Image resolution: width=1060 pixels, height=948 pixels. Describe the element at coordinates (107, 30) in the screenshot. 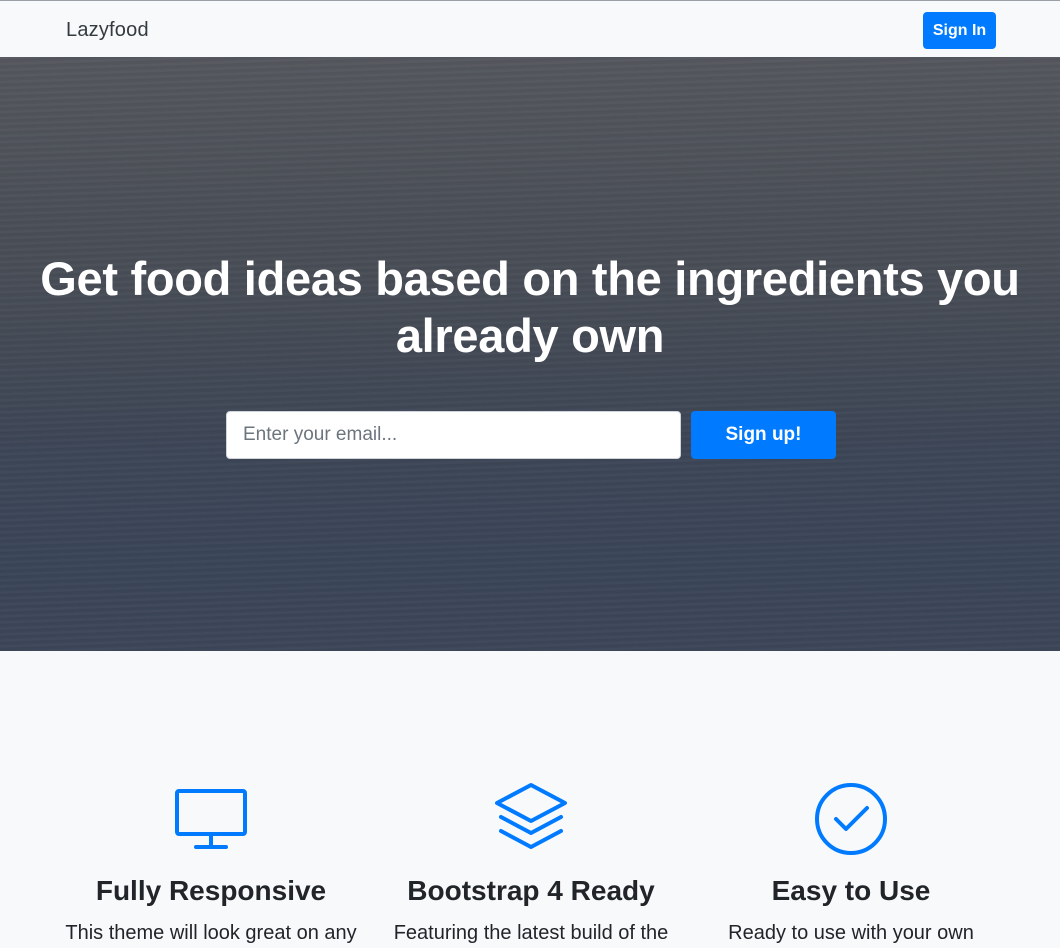

I see `brand-logo-link: Lazyfood` at that location.